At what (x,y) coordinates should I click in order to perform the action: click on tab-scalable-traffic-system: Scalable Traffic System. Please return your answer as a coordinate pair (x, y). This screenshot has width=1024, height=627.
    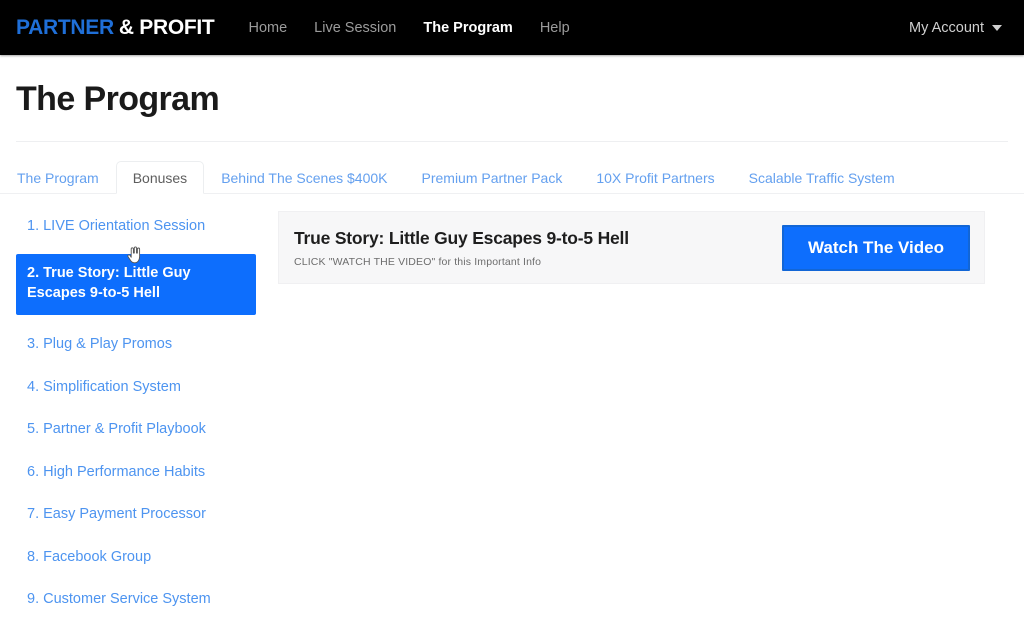
    Looking at the image, I should click on (822, 177).